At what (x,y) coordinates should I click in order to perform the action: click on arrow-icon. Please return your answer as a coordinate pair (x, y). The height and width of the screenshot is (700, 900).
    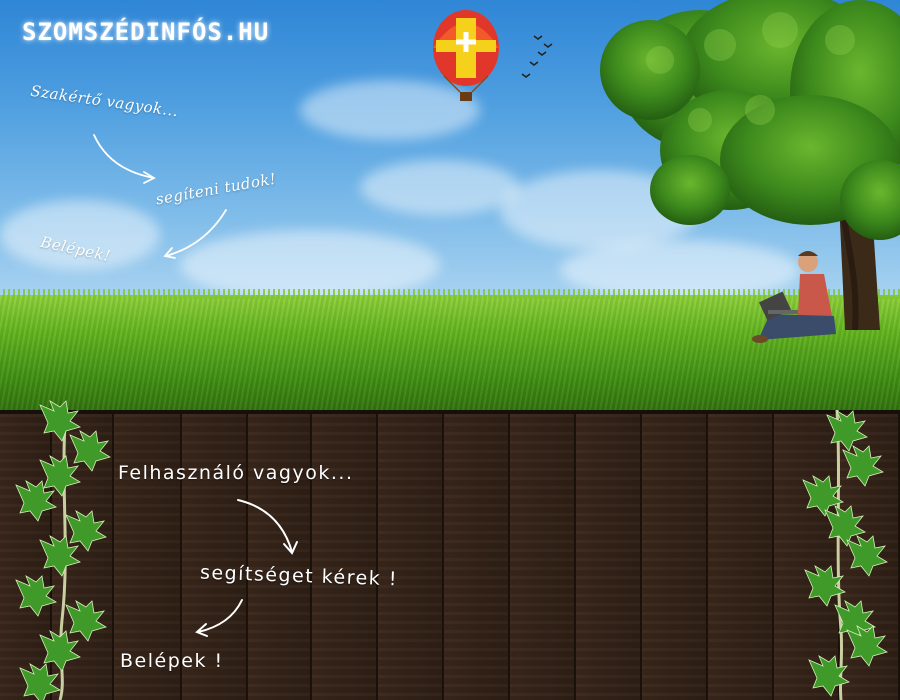
    Looking at the image, I should click on (246, 568).